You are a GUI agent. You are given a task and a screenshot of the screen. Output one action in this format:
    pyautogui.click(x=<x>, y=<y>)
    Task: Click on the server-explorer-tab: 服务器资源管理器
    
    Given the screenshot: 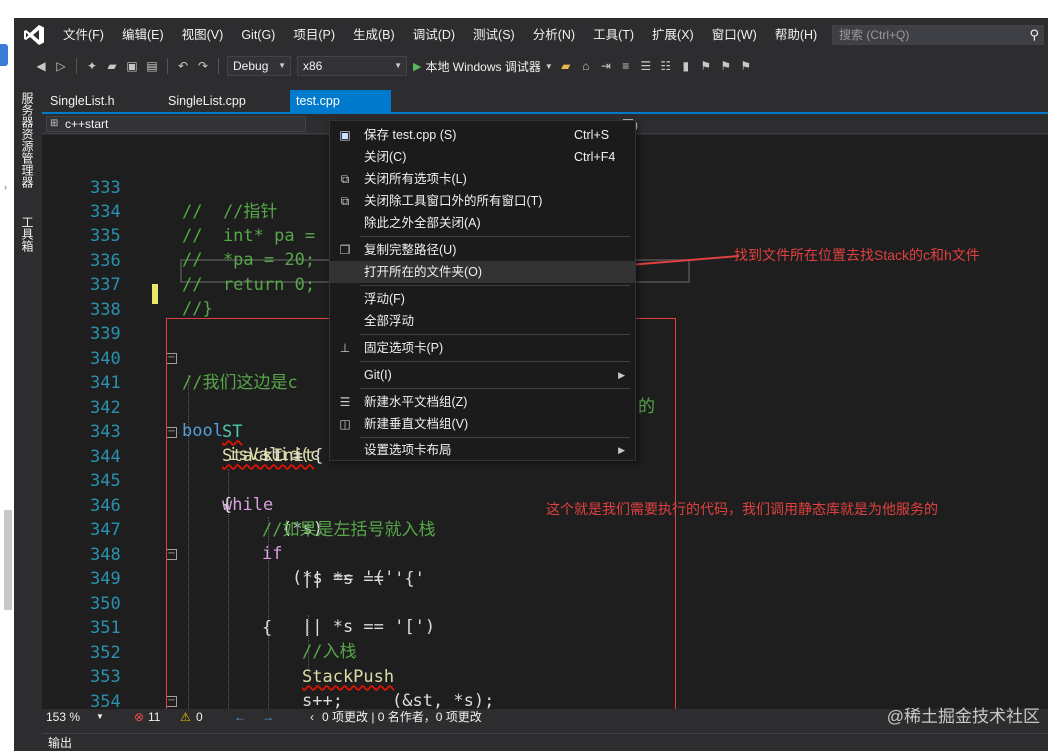 What is the action you would take?
    pyautogui.click(x=27, y=140)
    